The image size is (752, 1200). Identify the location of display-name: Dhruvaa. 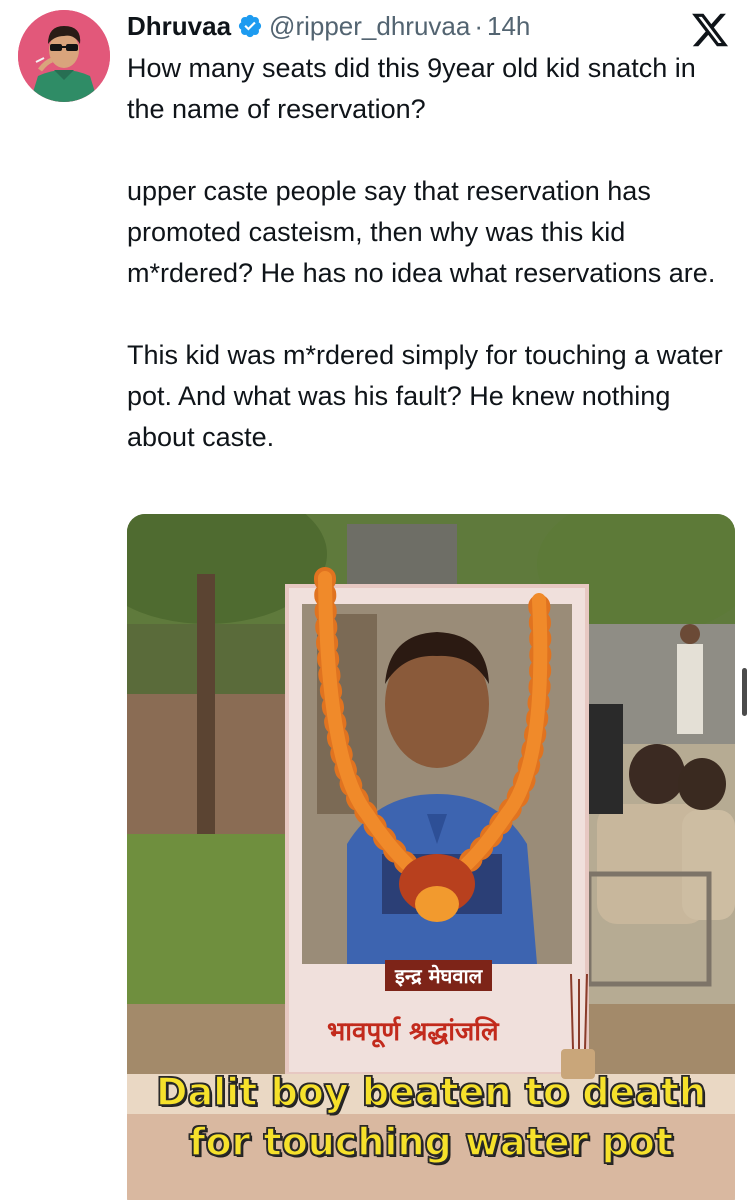
(179, 26).